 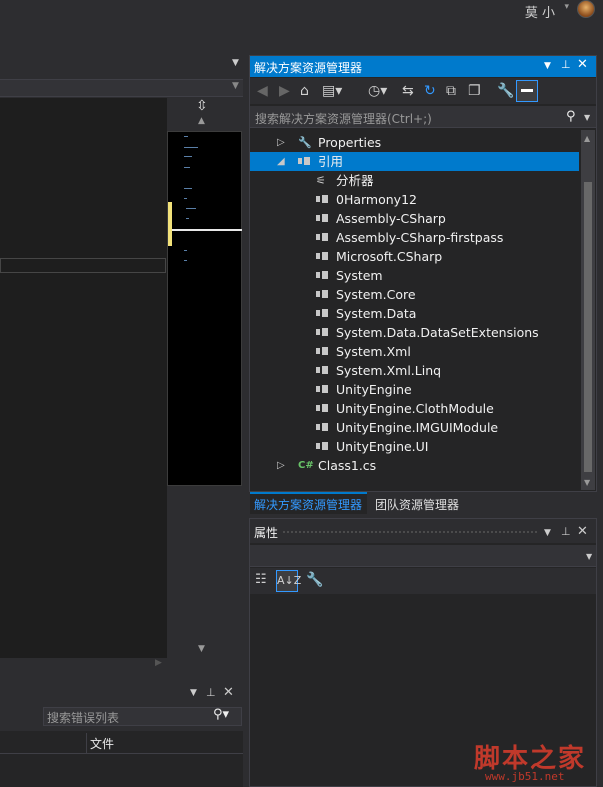 I want to click on preview-icon, so click(x=527, y=90).